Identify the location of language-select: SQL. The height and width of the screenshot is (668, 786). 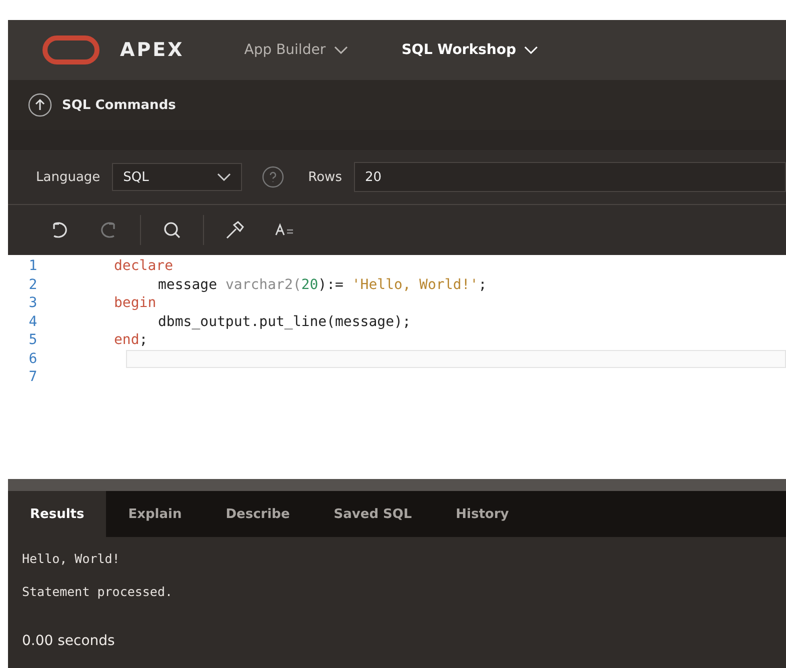
(177, 177).